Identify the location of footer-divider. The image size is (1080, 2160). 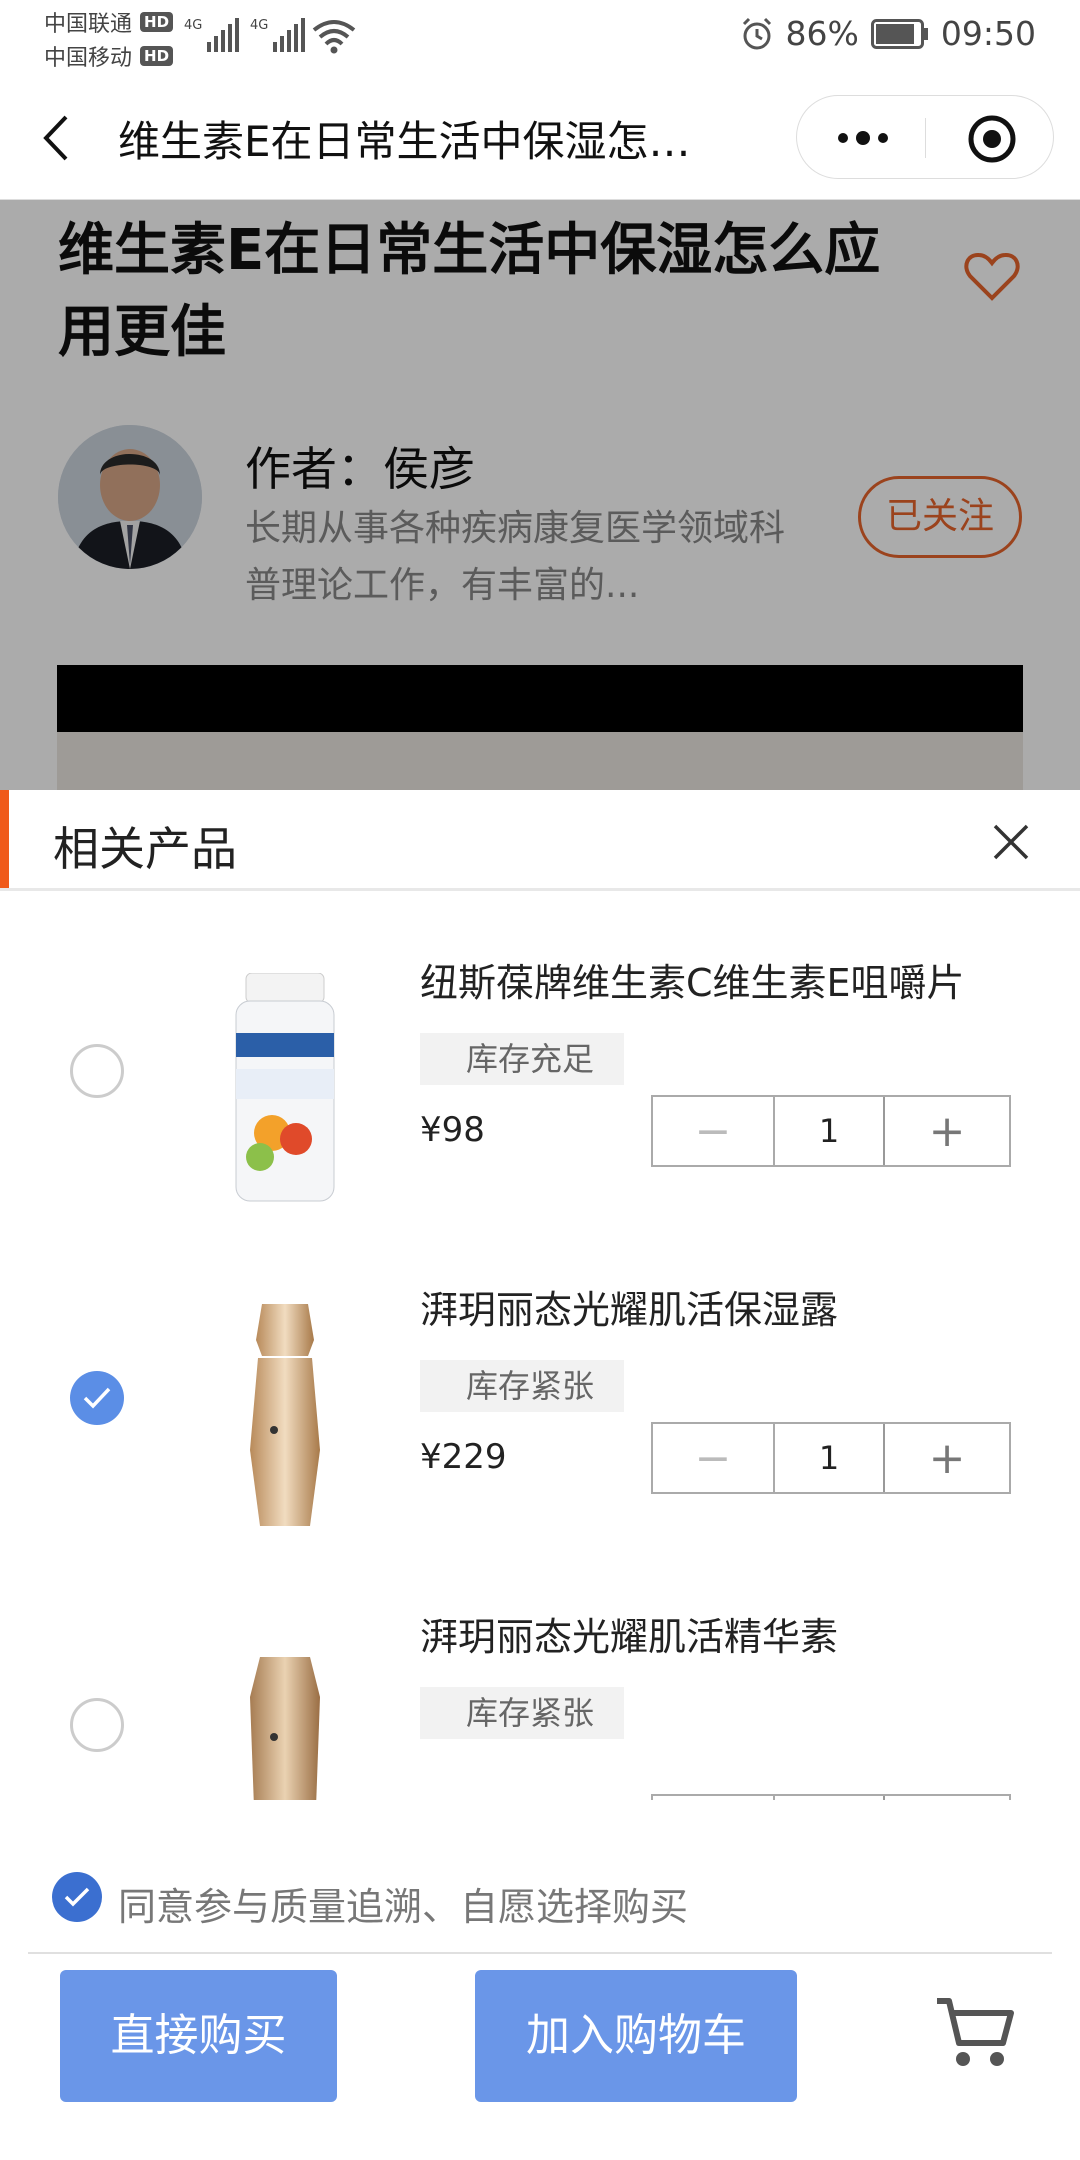
(540, 1953).